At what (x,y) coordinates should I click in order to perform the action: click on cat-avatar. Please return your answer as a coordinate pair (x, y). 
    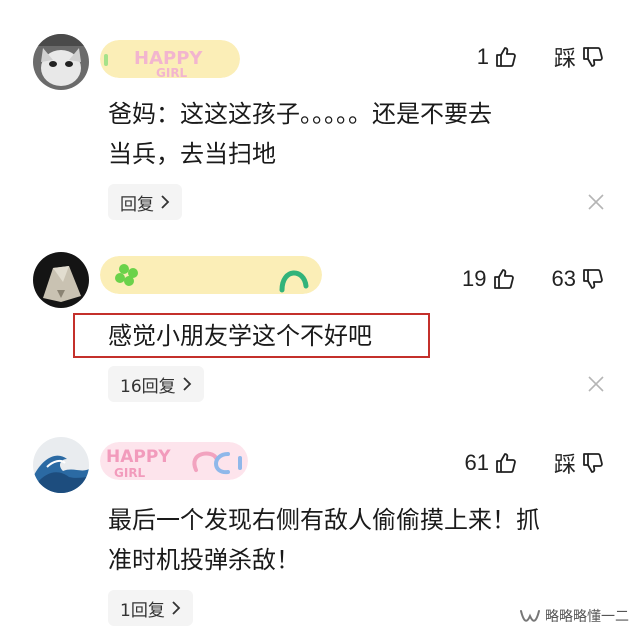
    Looking at the image, I should click on (61, 62).